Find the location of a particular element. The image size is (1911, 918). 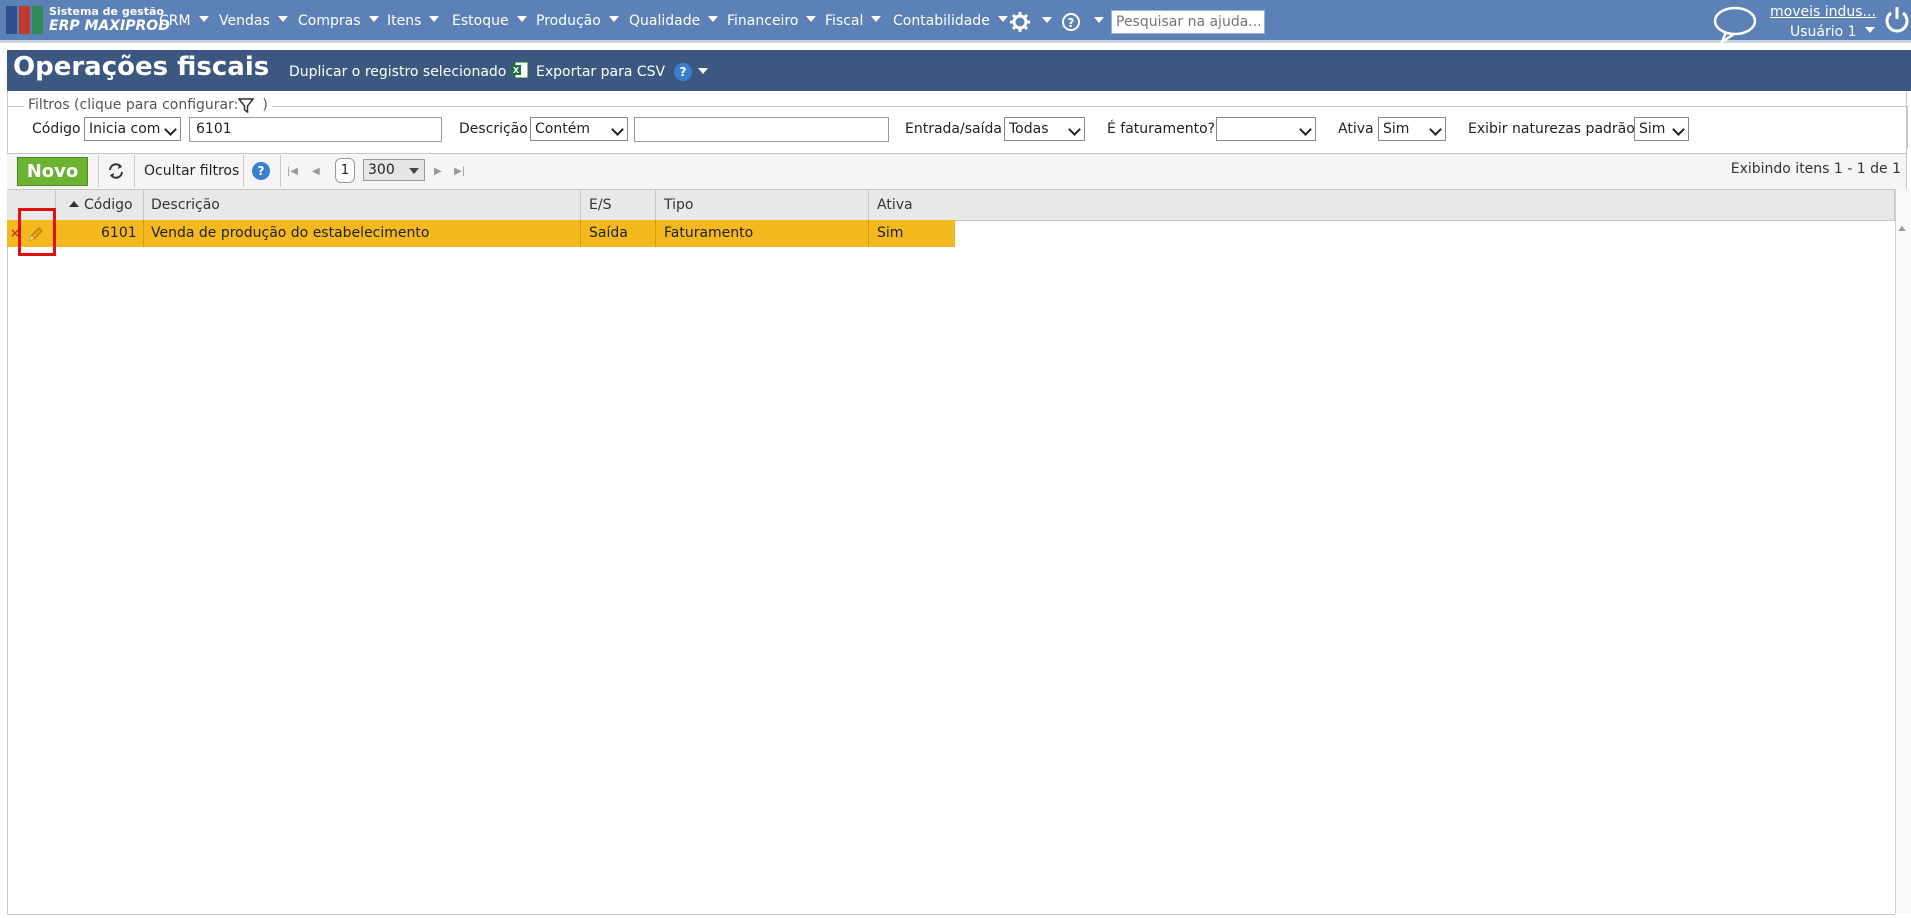

chat-bubble-icon is located at coordinates (1735, 24).